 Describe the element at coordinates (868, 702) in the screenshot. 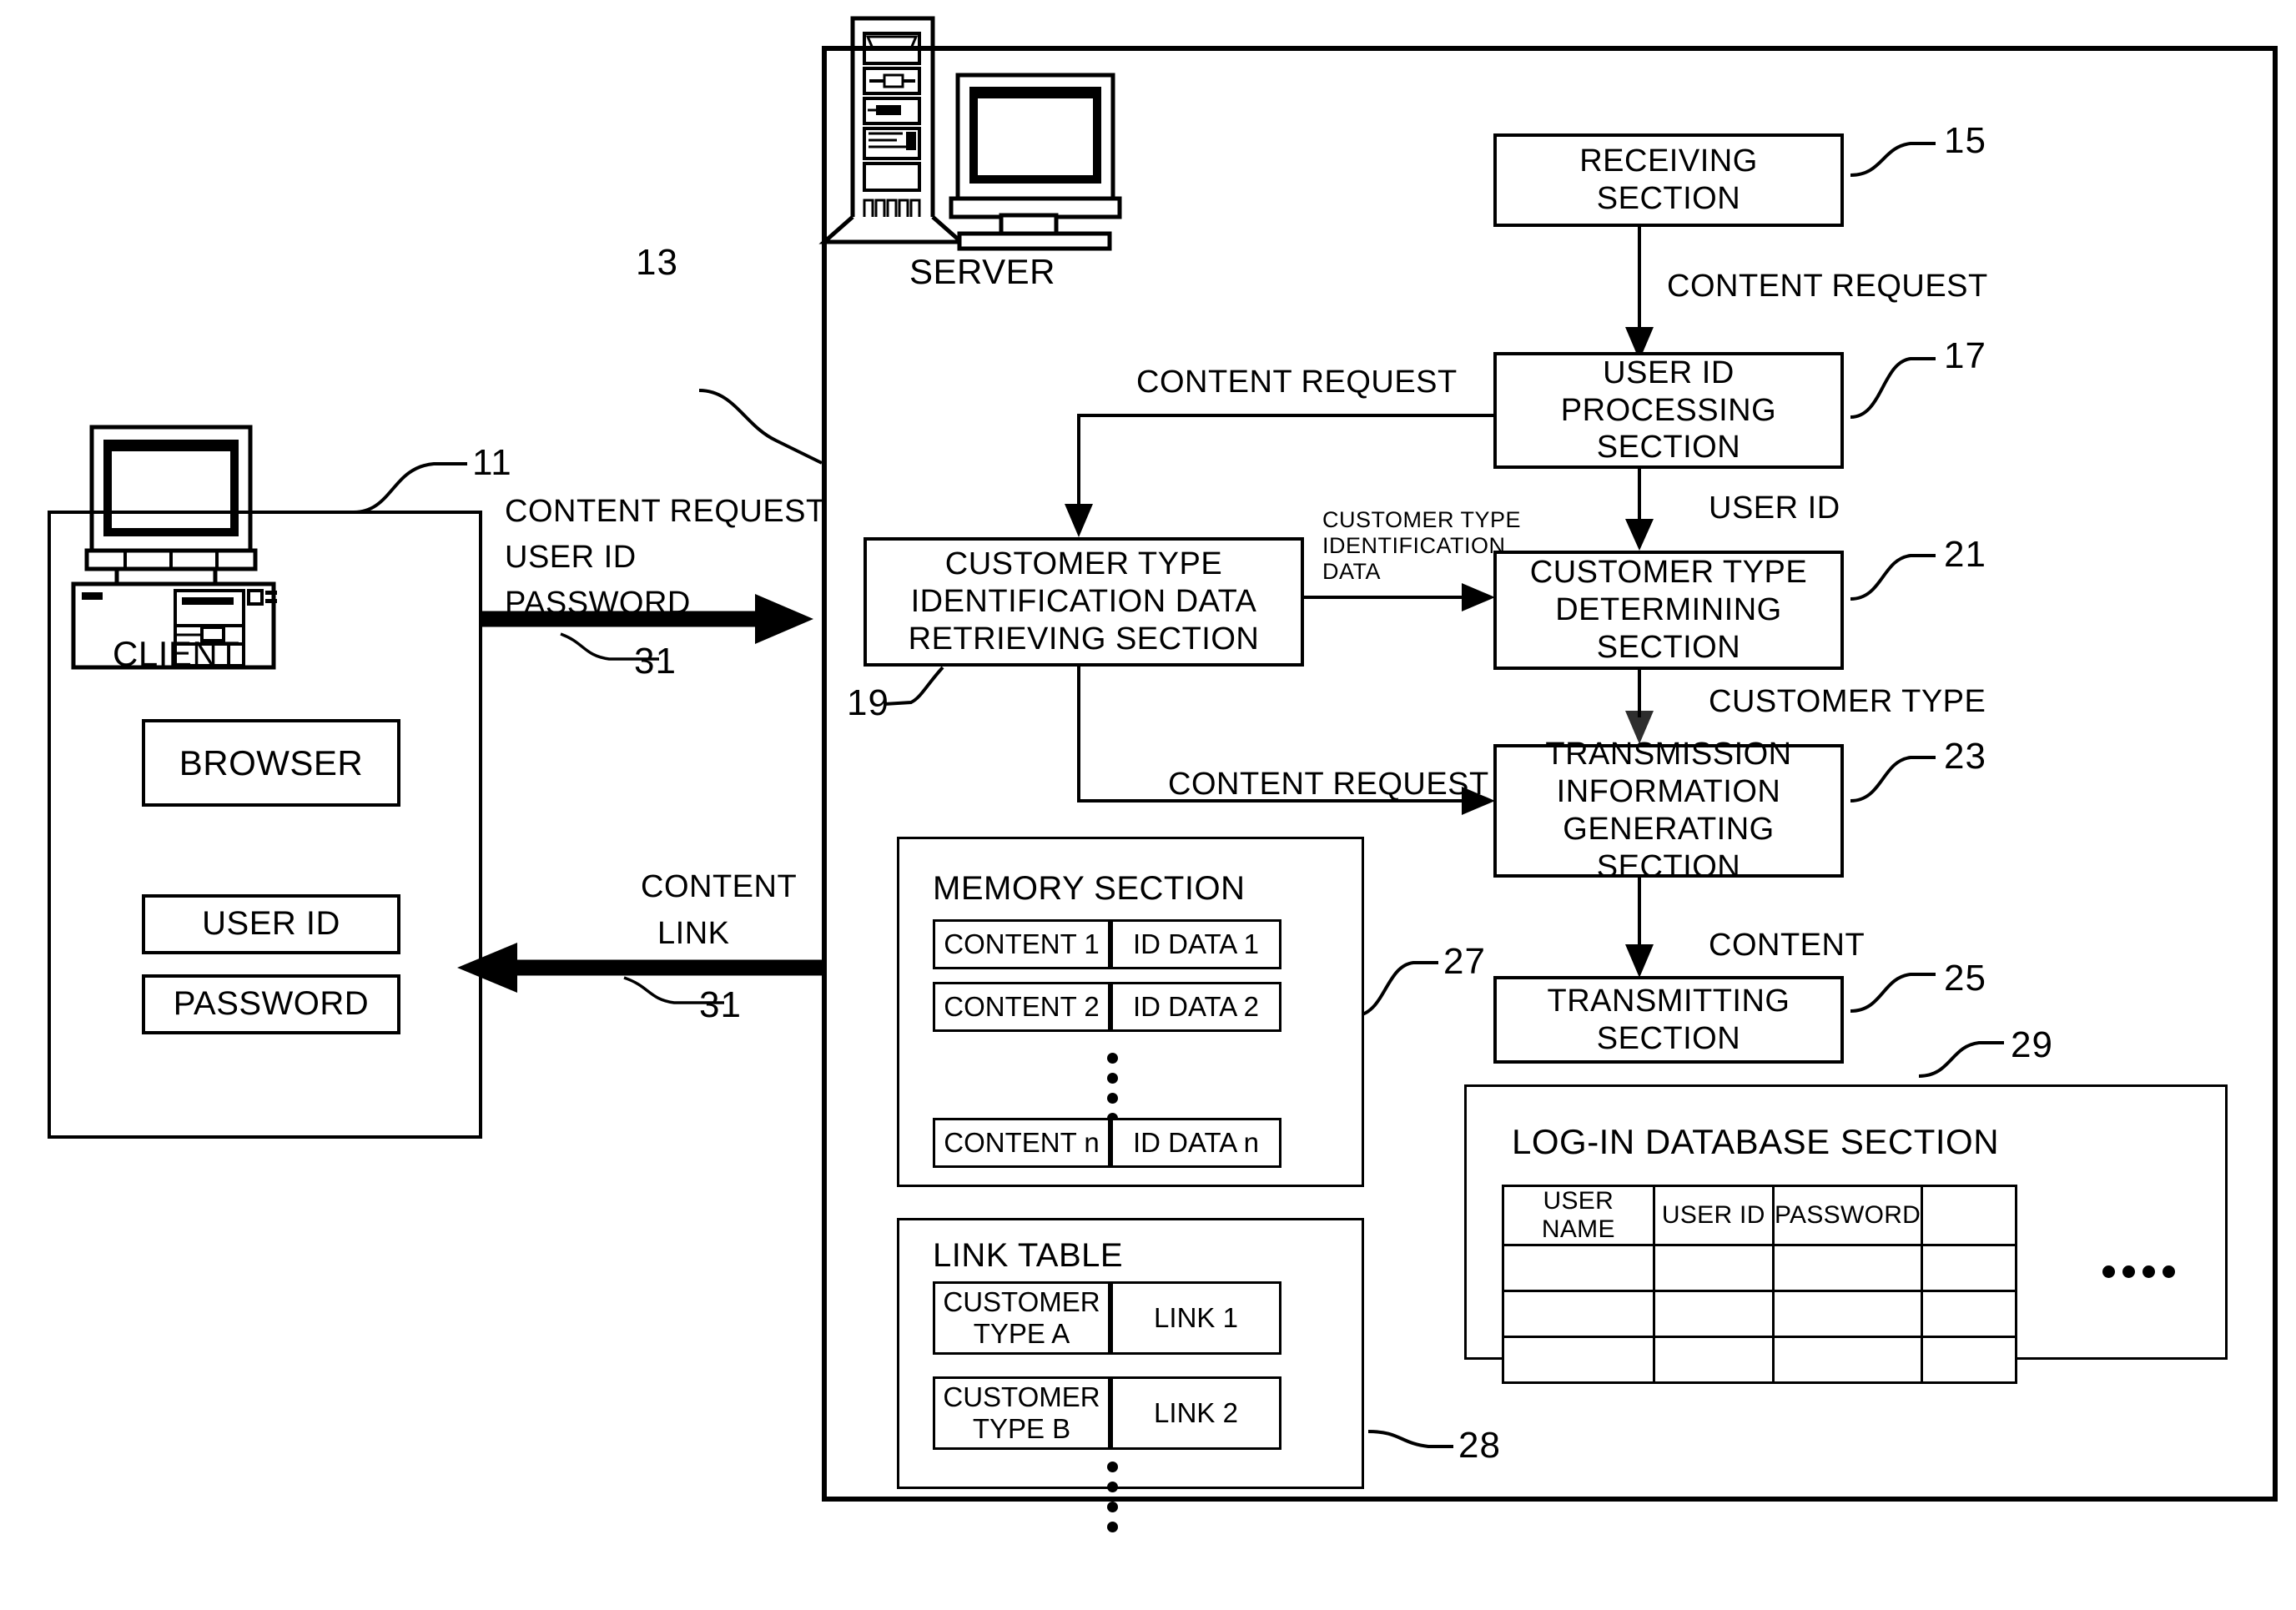

I see `ref-19: 19` at that location.